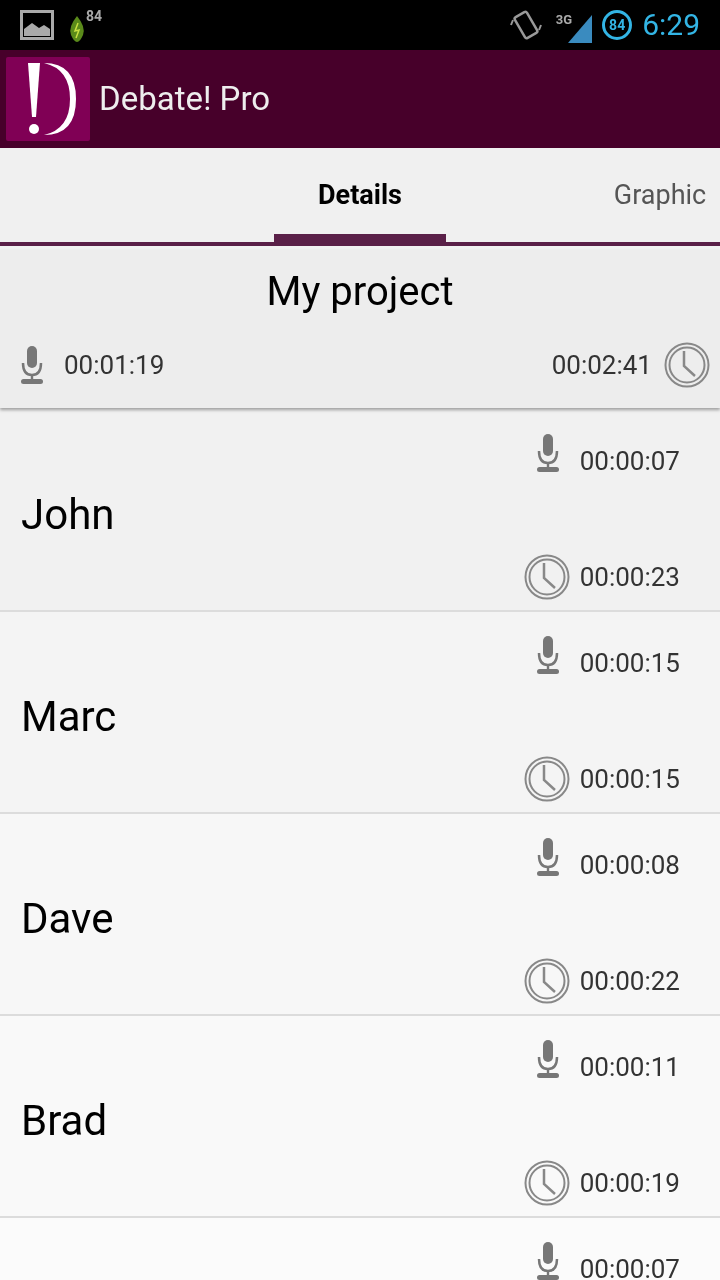 The width and height of the screenshot is (720, 1280). Describe the element at coordinates (629, 1067) in the screenshot. I see `speaking-time-text: 00:00:11` at that location.